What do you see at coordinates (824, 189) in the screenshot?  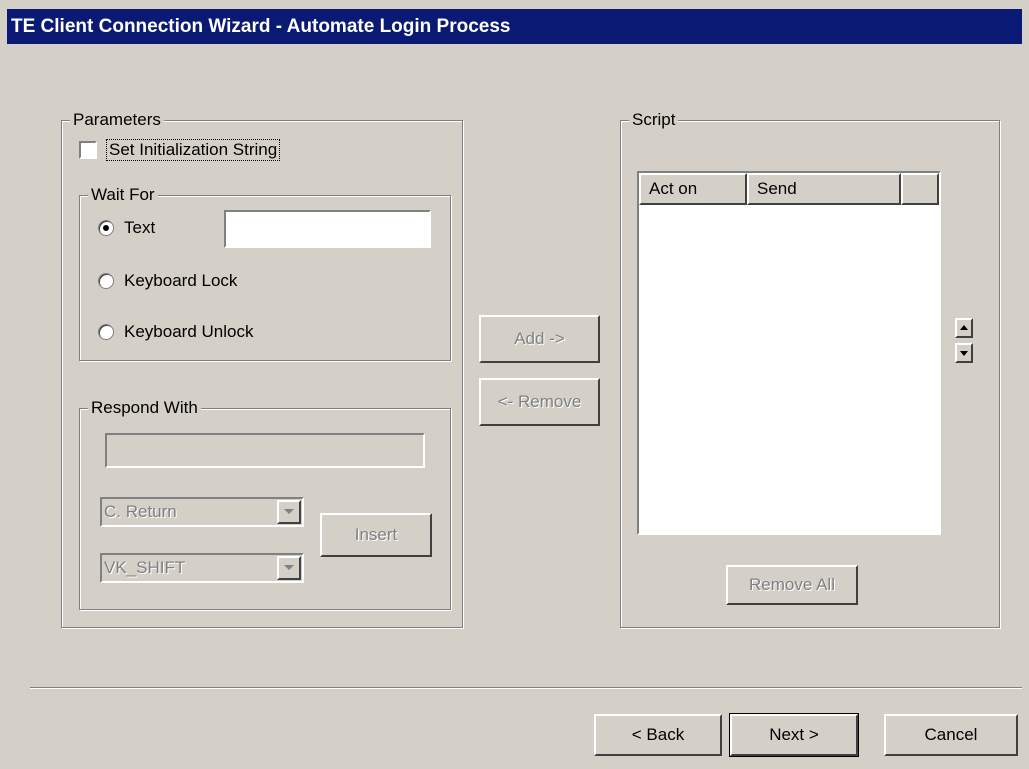 I see `column-header-send: Send` at bounding box center [824, 189].